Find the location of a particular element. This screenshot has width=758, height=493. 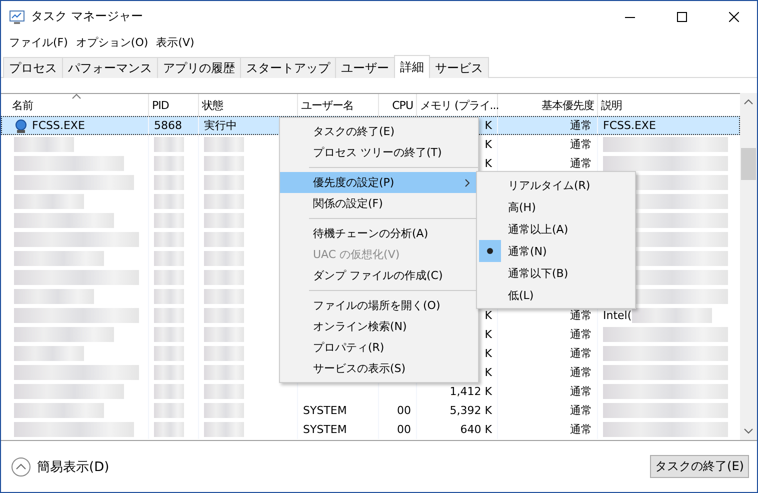

table-cell: 5,392 K is located at coordinates (471, 410).